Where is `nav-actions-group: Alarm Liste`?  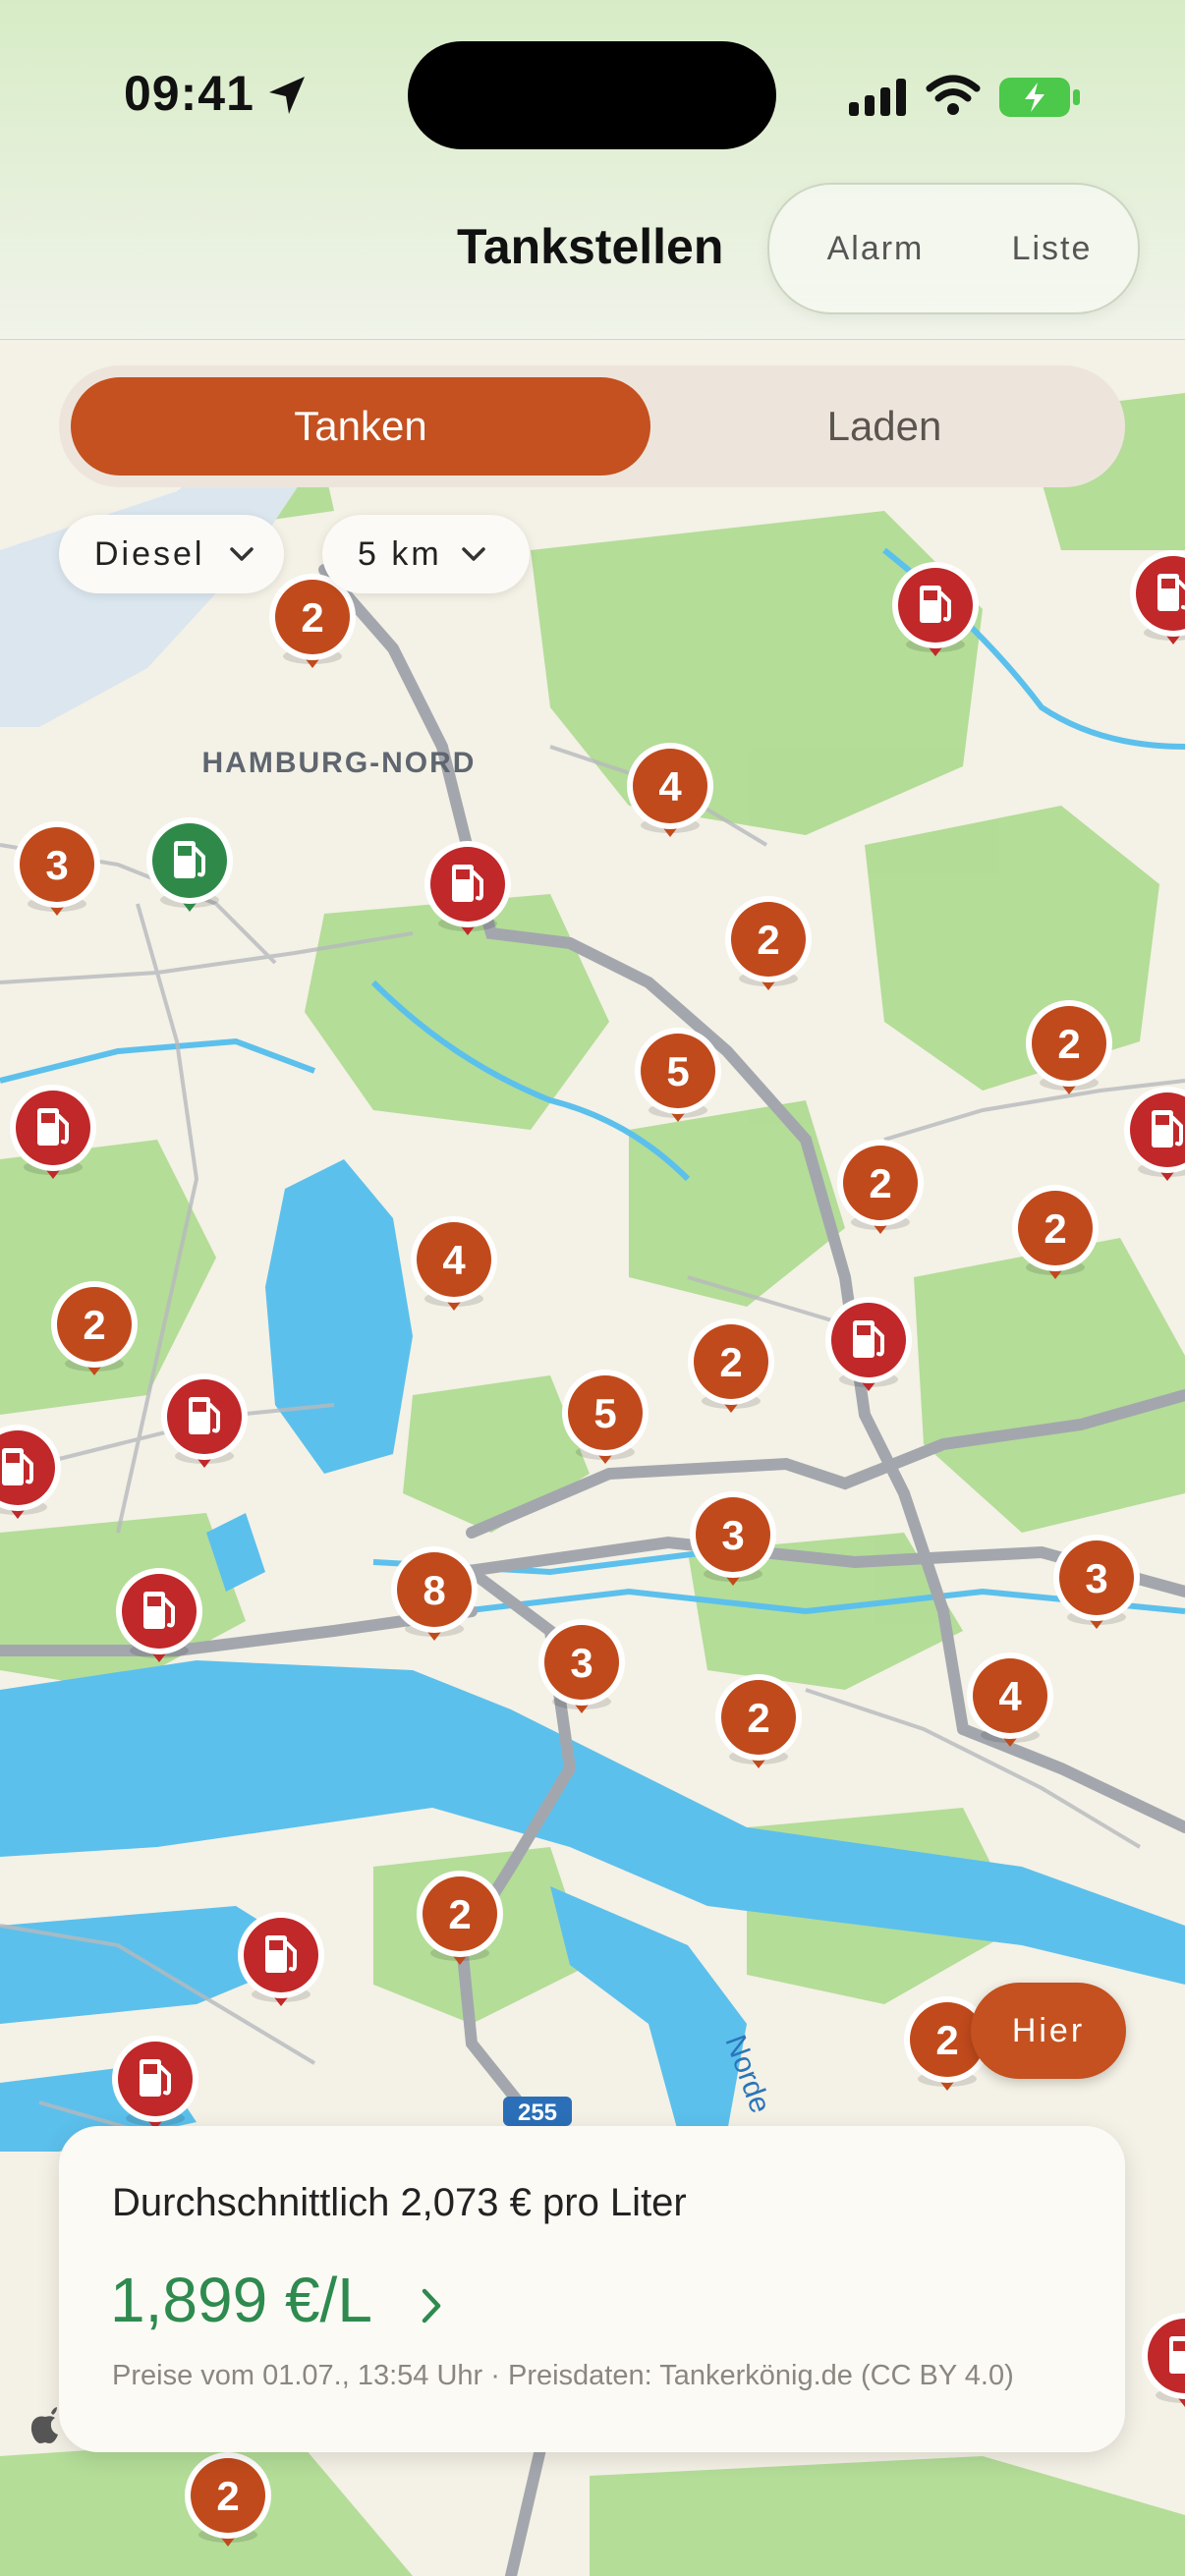 nav-actions-group: Alarm Liste is located at coordinates (954, 248).